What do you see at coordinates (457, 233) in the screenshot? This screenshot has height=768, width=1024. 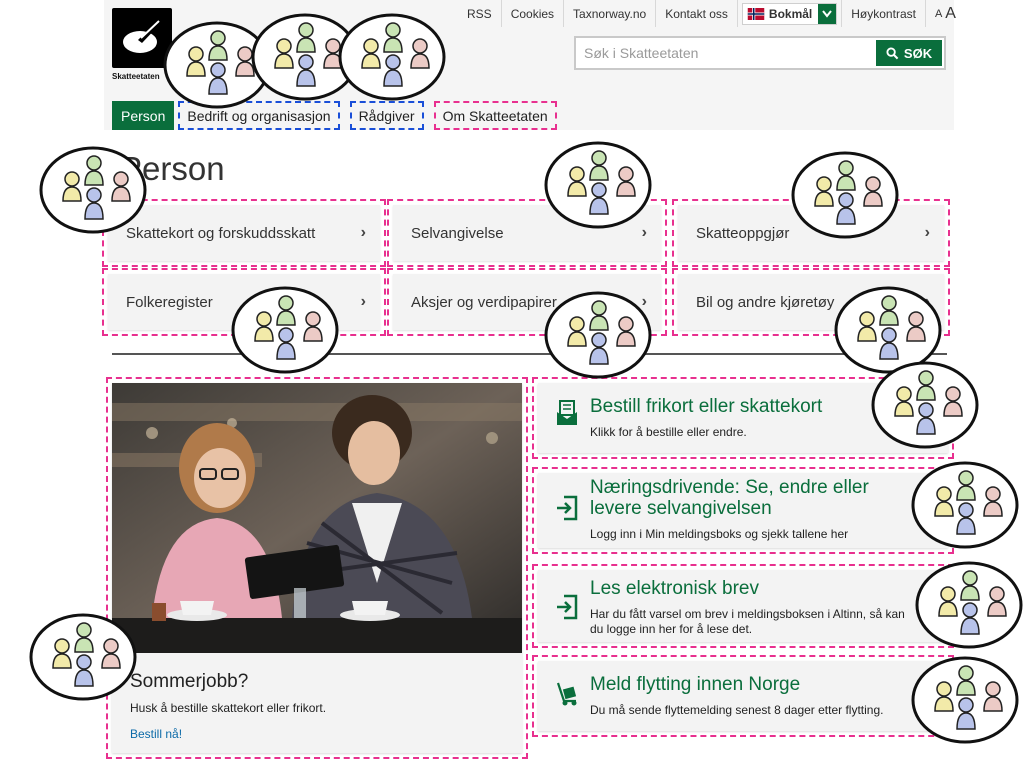 I see `card-label: Selvangivelse` at bounding box center [457, 233].